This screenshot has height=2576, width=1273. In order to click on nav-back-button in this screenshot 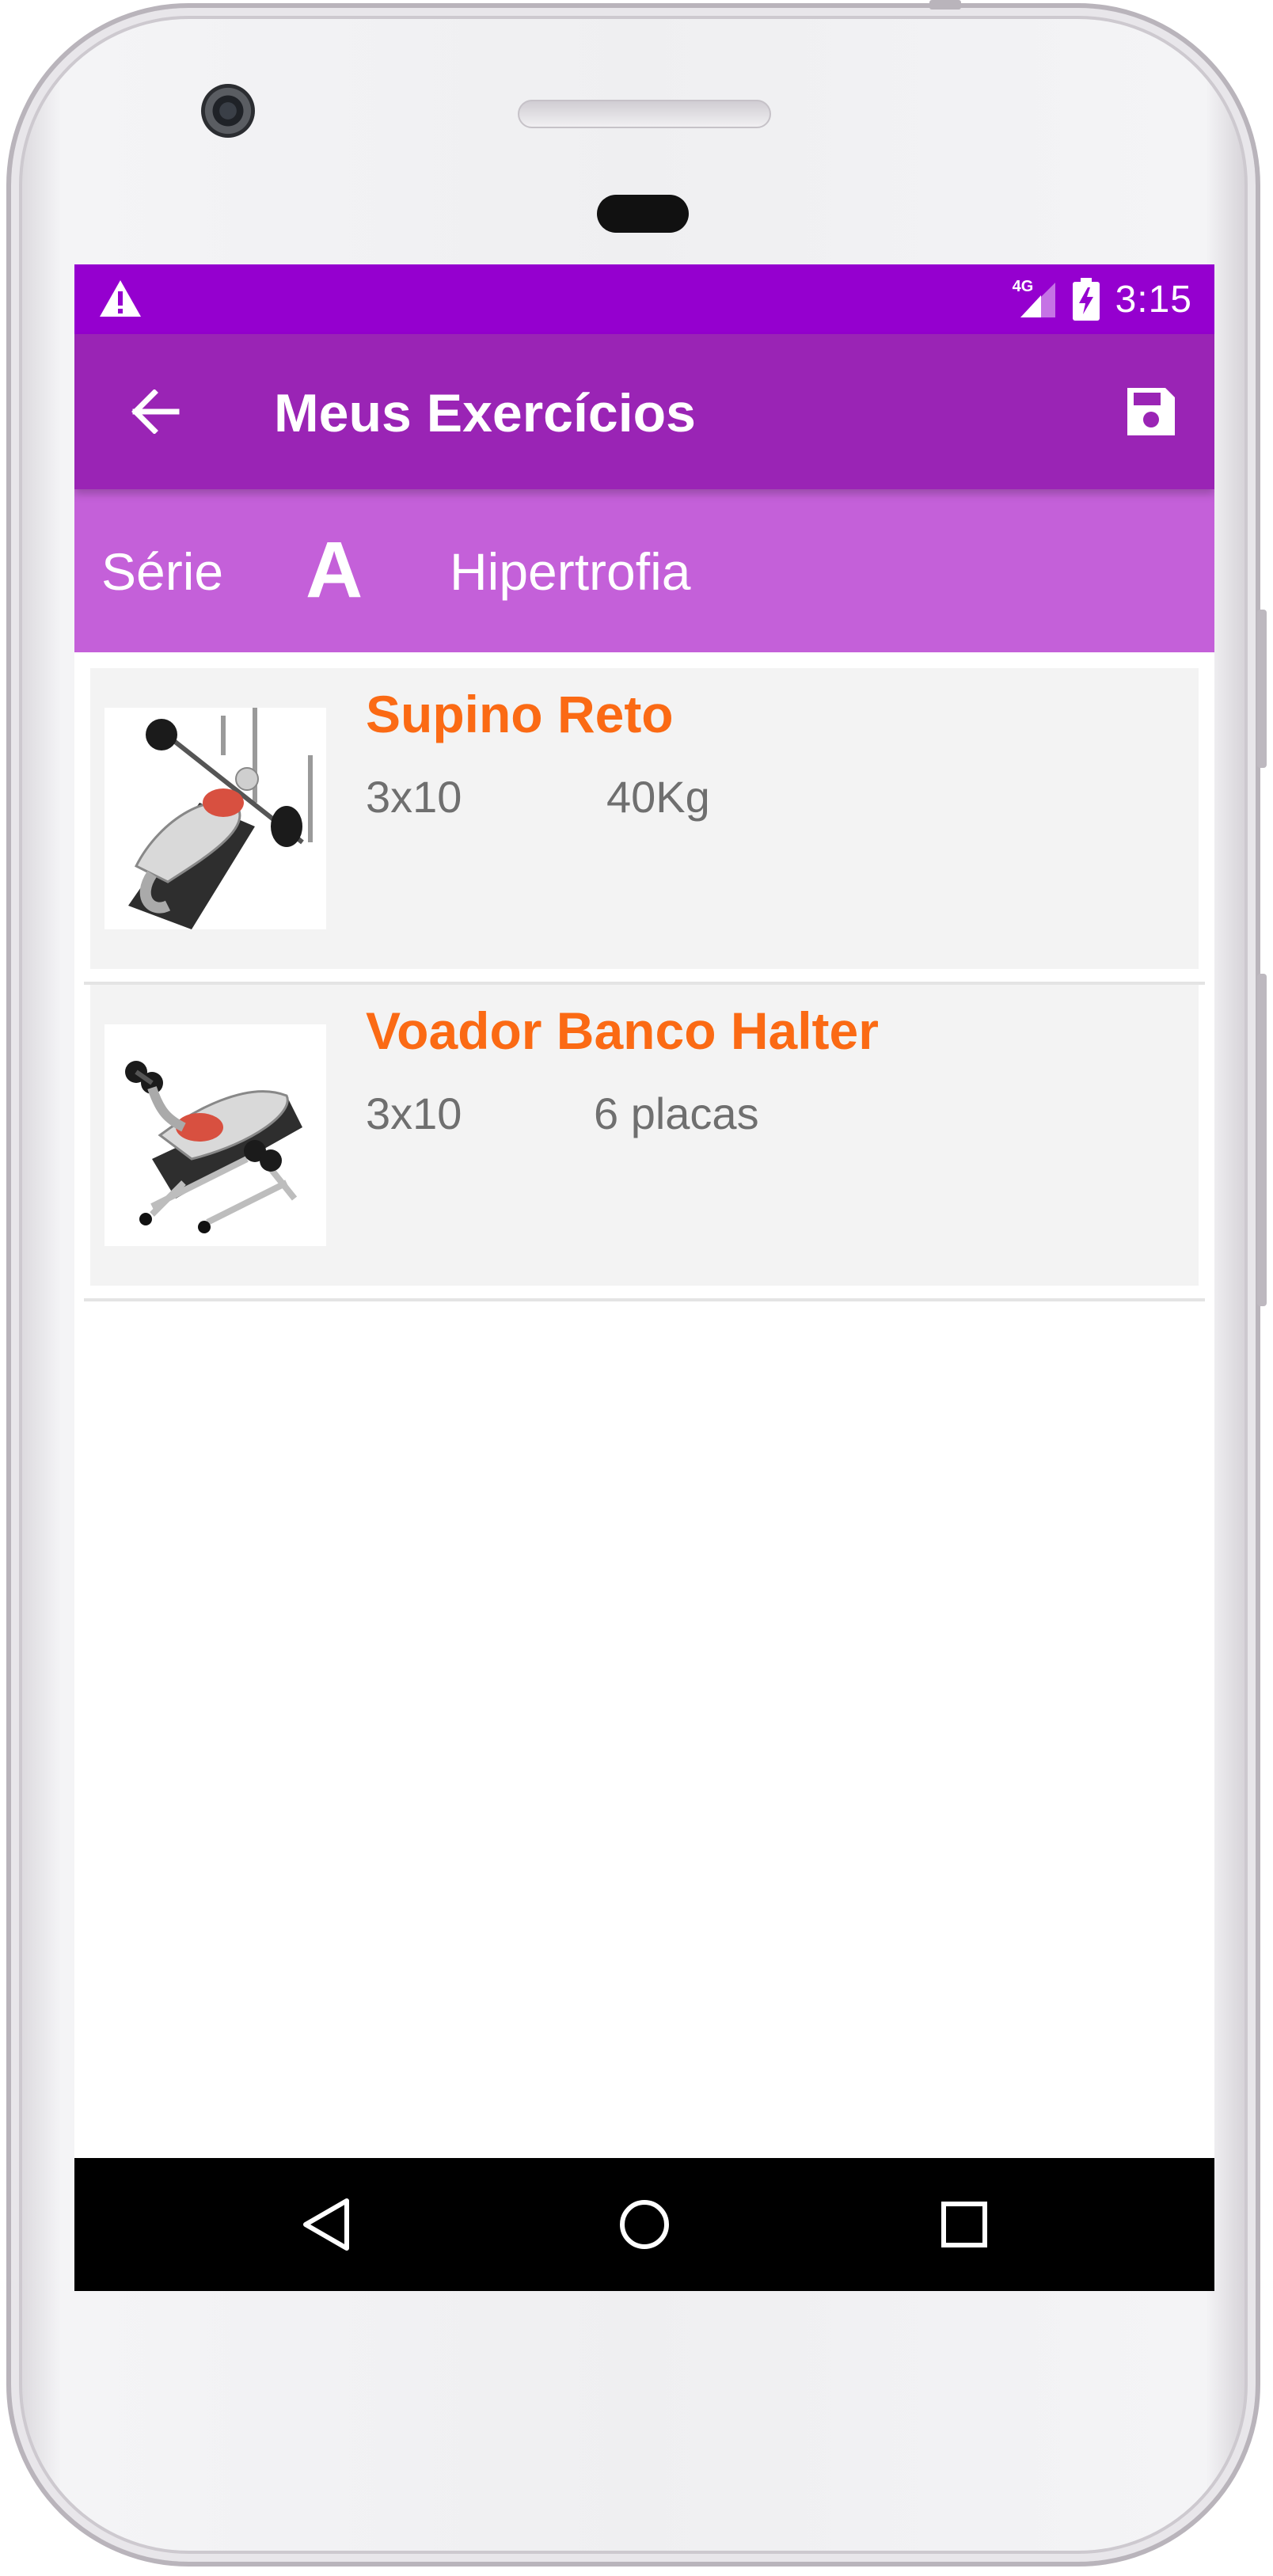, I will do `click(326, 2224)`.